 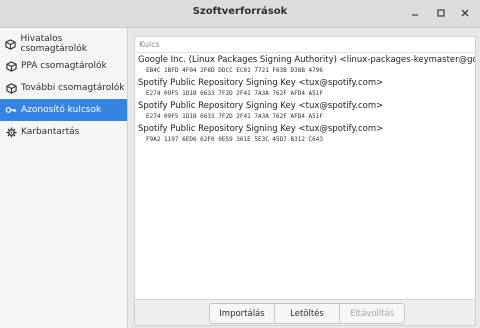 I want to click on import-button: Importálás, so click(x=242, y=313).